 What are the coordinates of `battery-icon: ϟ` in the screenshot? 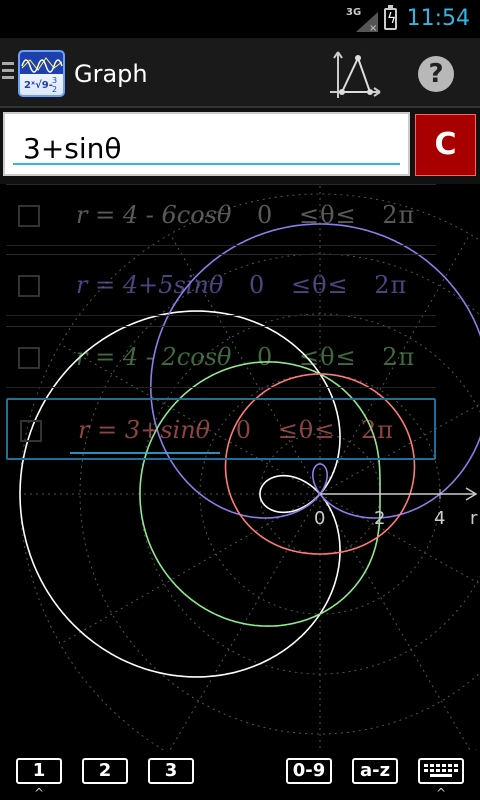 It's located at (390, 17).